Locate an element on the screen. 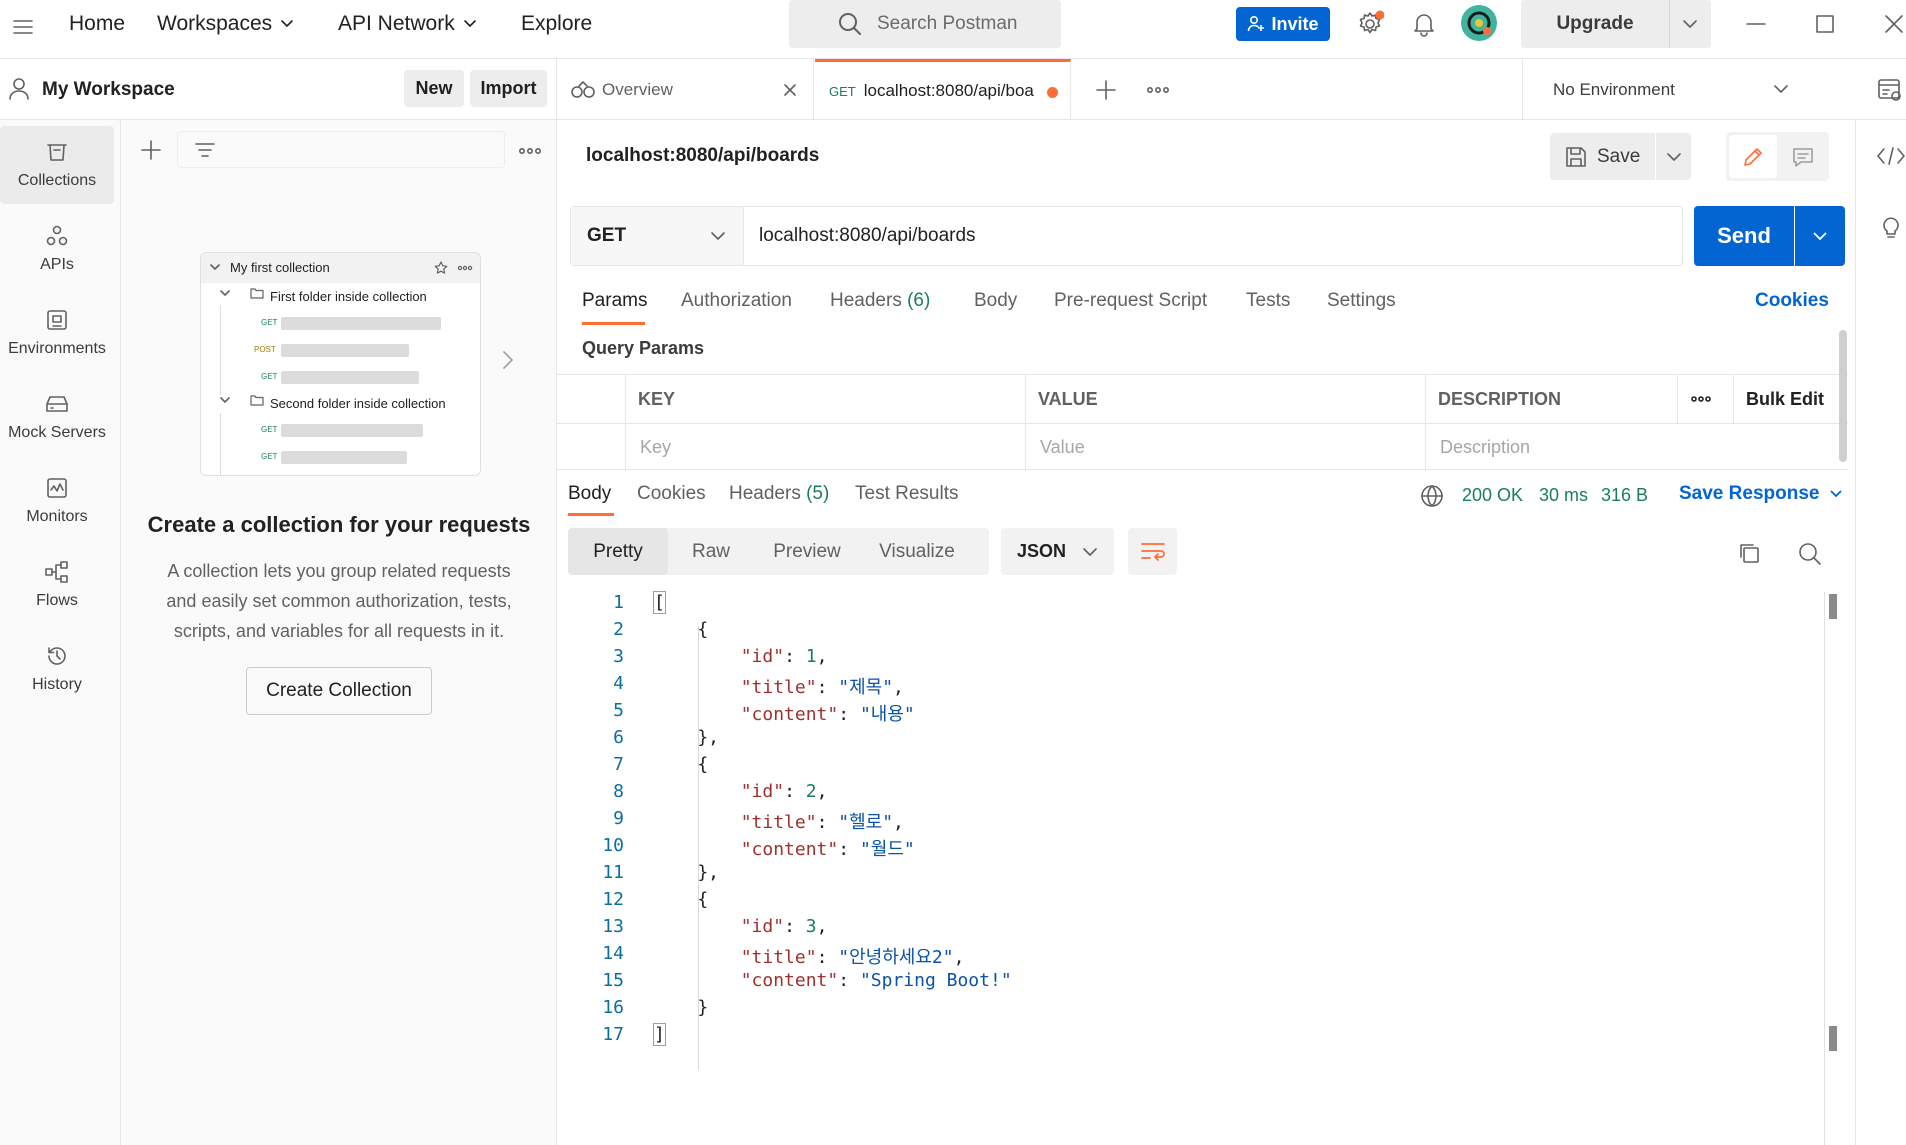 The height and width of the screenshot is (1145, 1906). new-tab-plus-icon is located at coordinates (1106, 90).